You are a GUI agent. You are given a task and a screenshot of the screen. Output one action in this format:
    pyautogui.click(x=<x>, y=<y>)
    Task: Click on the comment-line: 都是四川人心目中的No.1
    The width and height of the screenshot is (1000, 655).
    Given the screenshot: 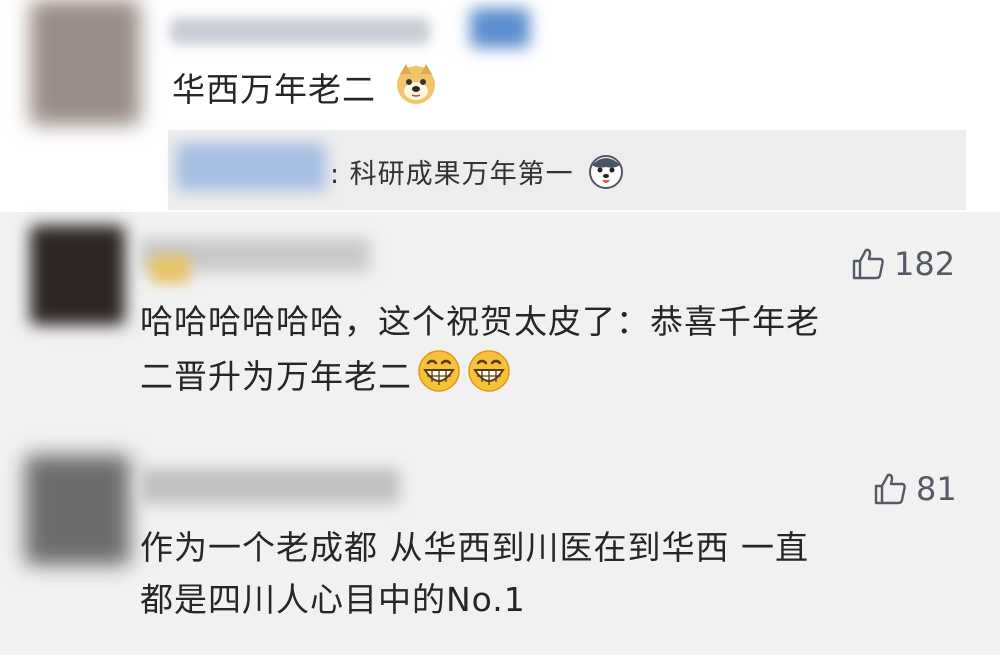 What is the action you would take?
    pyautogui.click(x=333, y=599)
    